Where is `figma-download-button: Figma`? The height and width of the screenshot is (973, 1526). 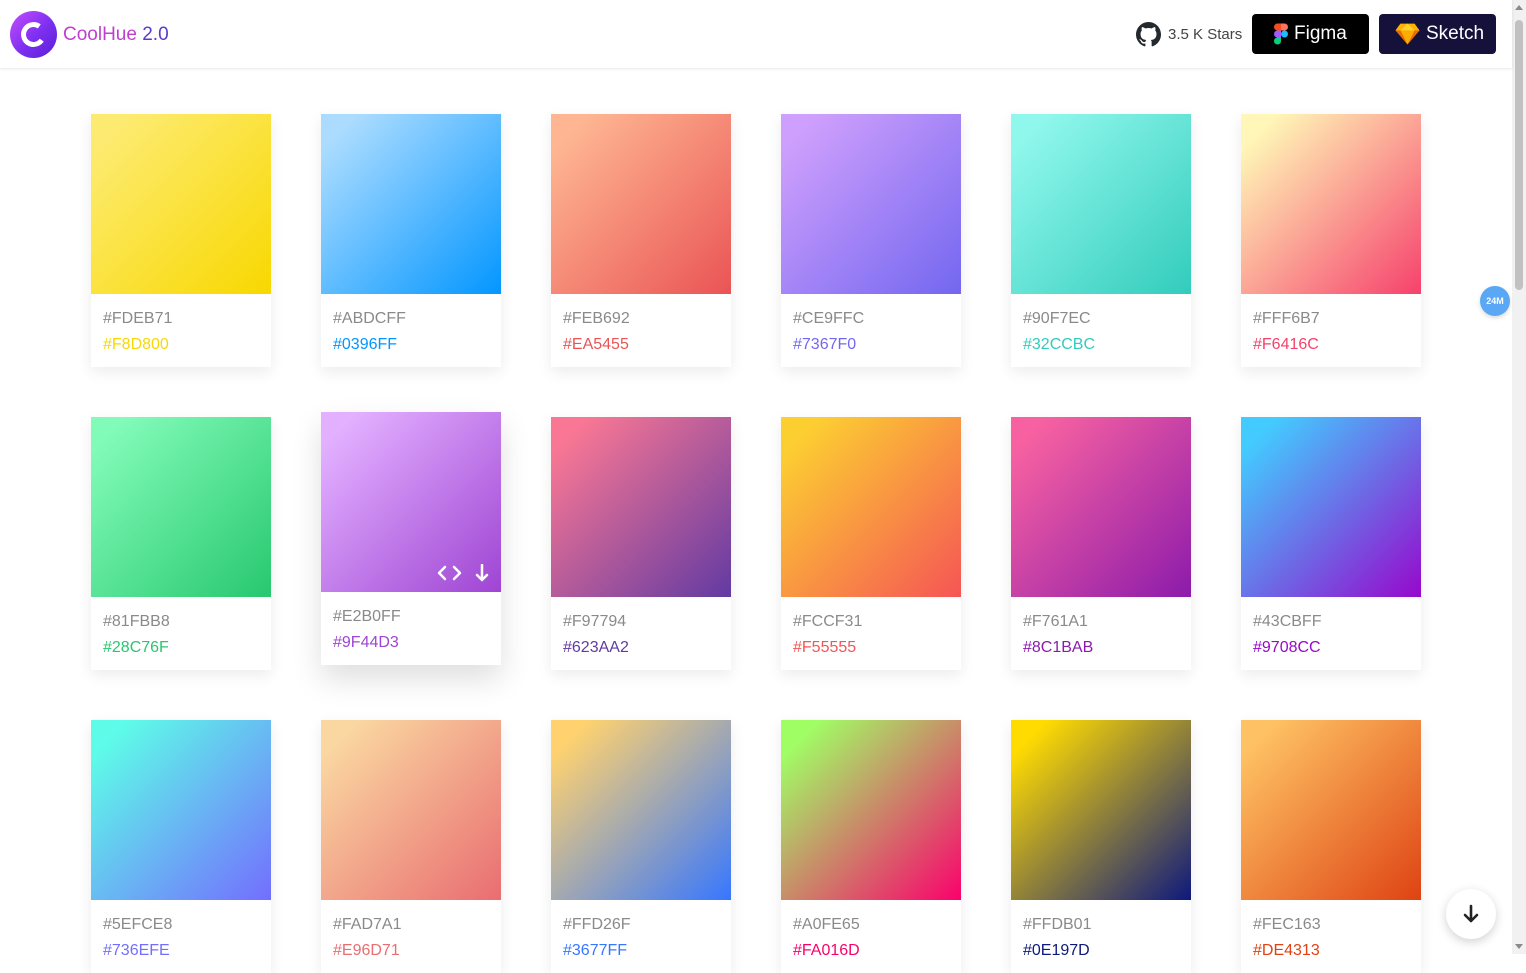
figma-download-button: Figma is located at coordinates (1310, 34).